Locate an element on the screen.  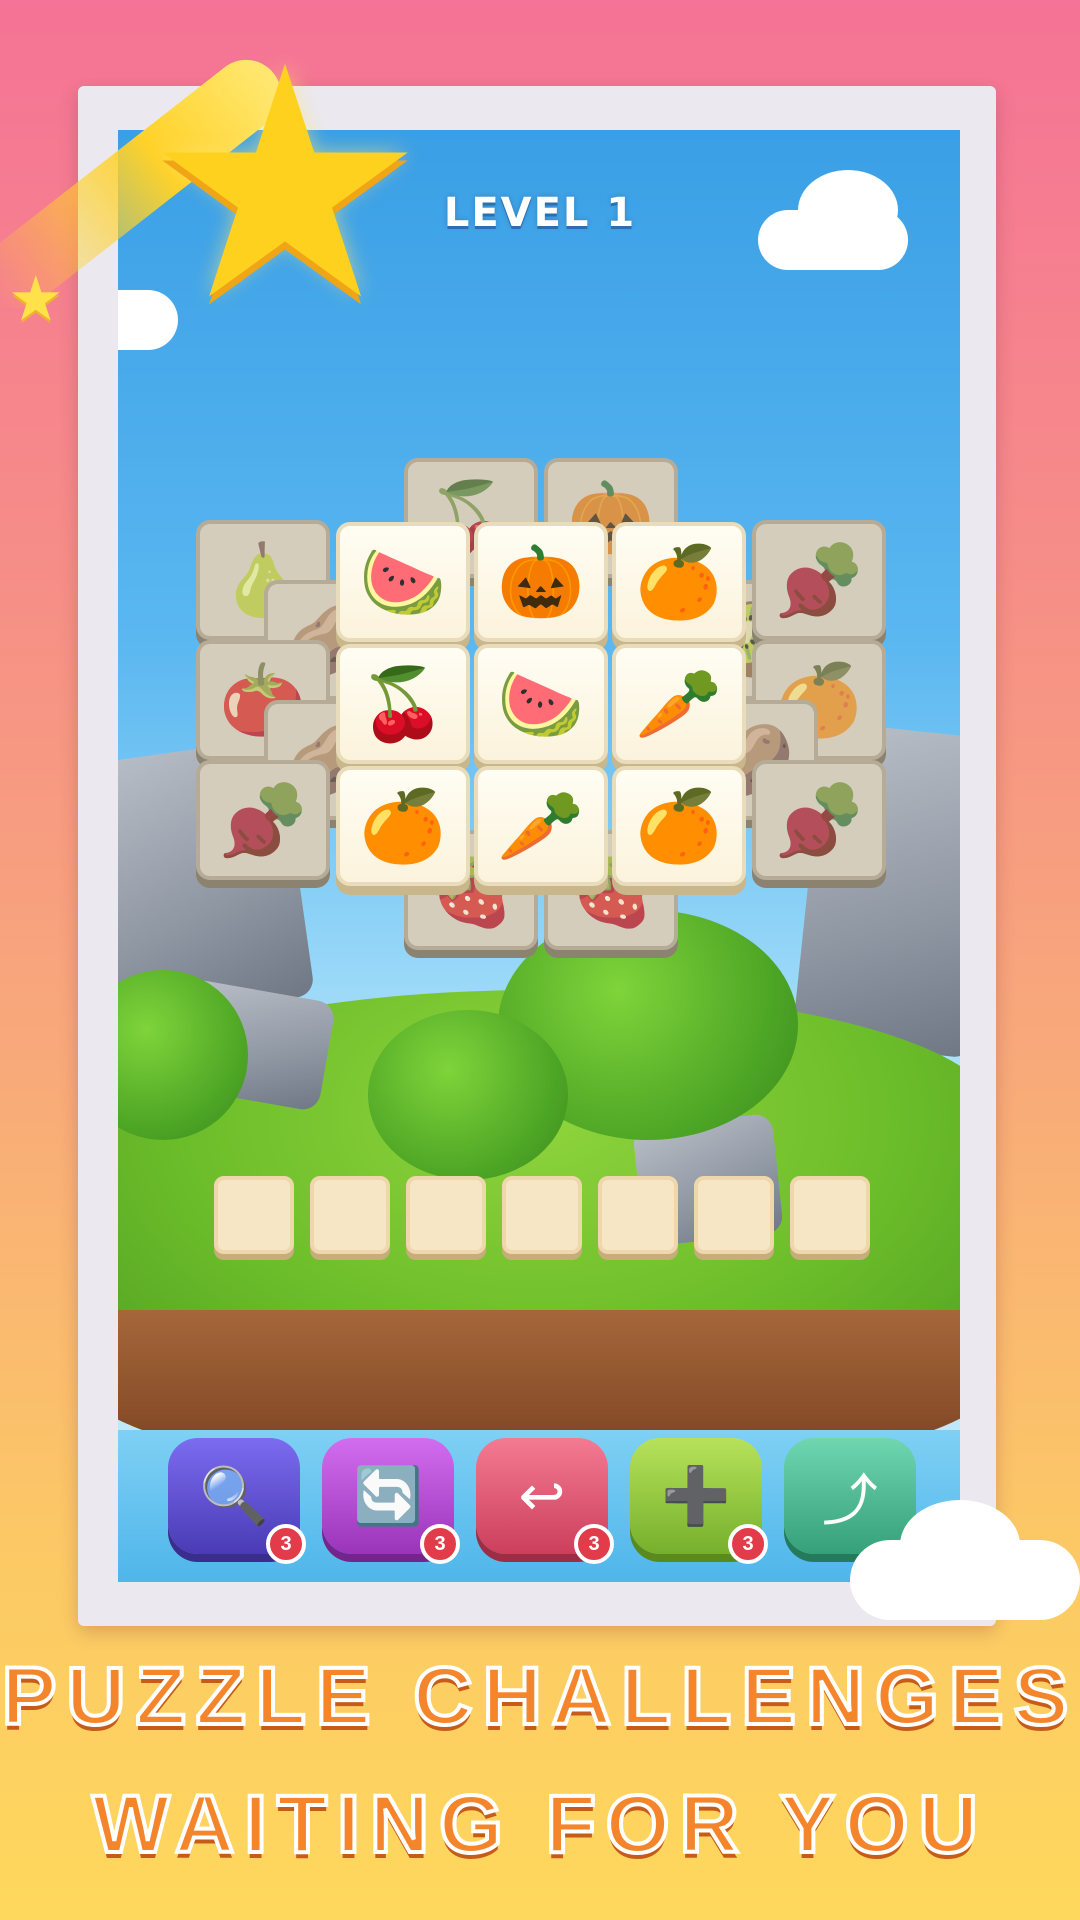
shuffle-powerup-button: 🔄 3 is located at coordinates (391, 1501).